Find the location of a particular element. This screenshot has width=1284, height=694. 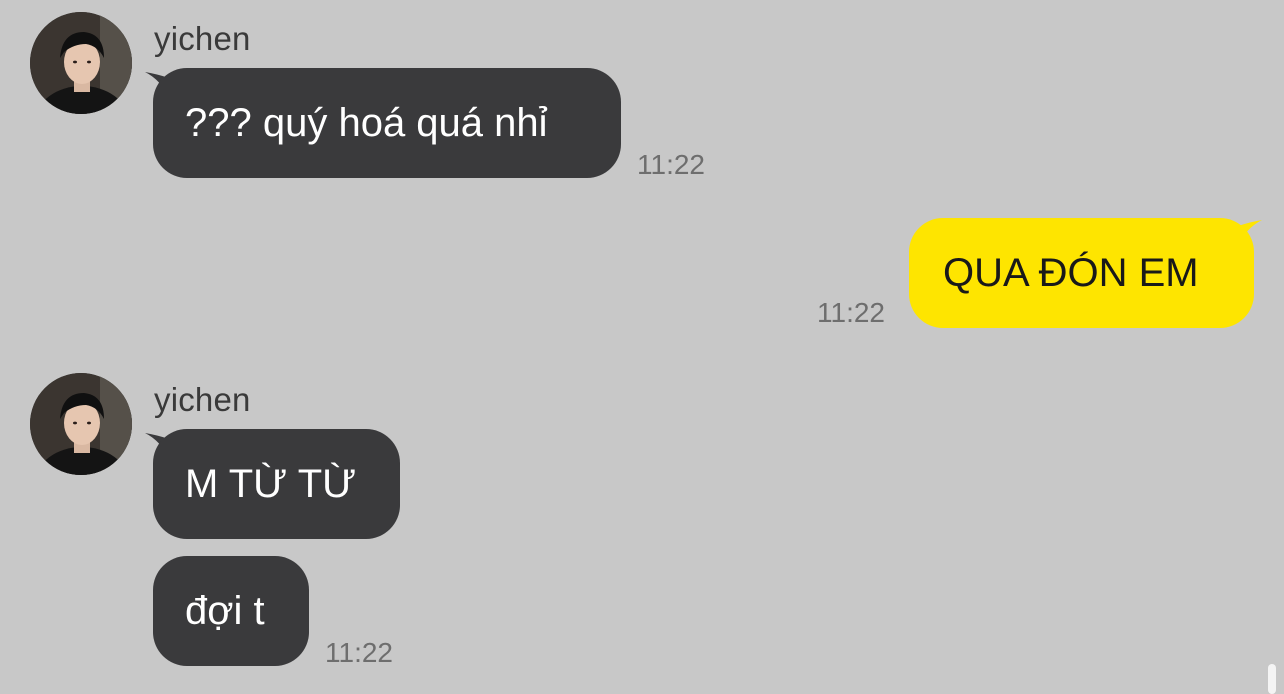

message-text: đợi t is located at coordinates (225, 611).